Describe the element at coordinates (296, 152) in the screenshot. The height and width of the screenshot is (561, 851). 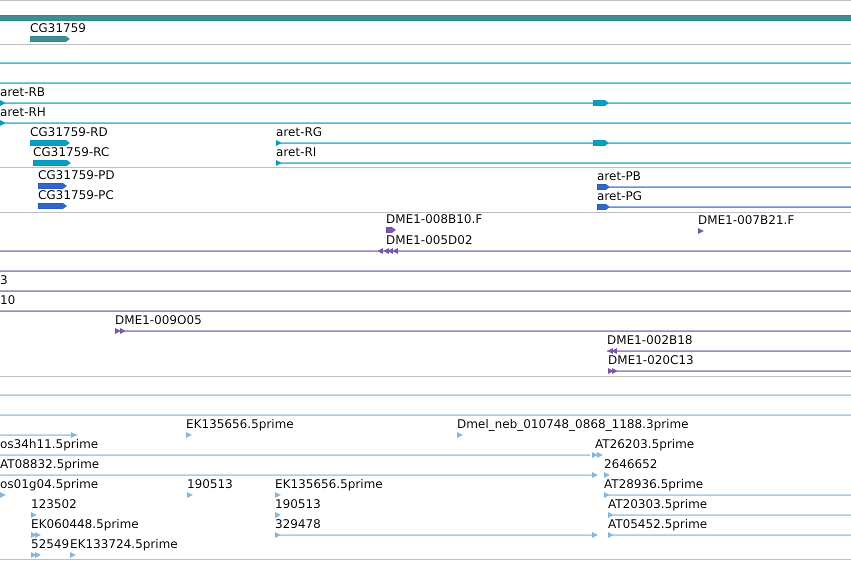
I see `feature-label: aret-RI` at that location.